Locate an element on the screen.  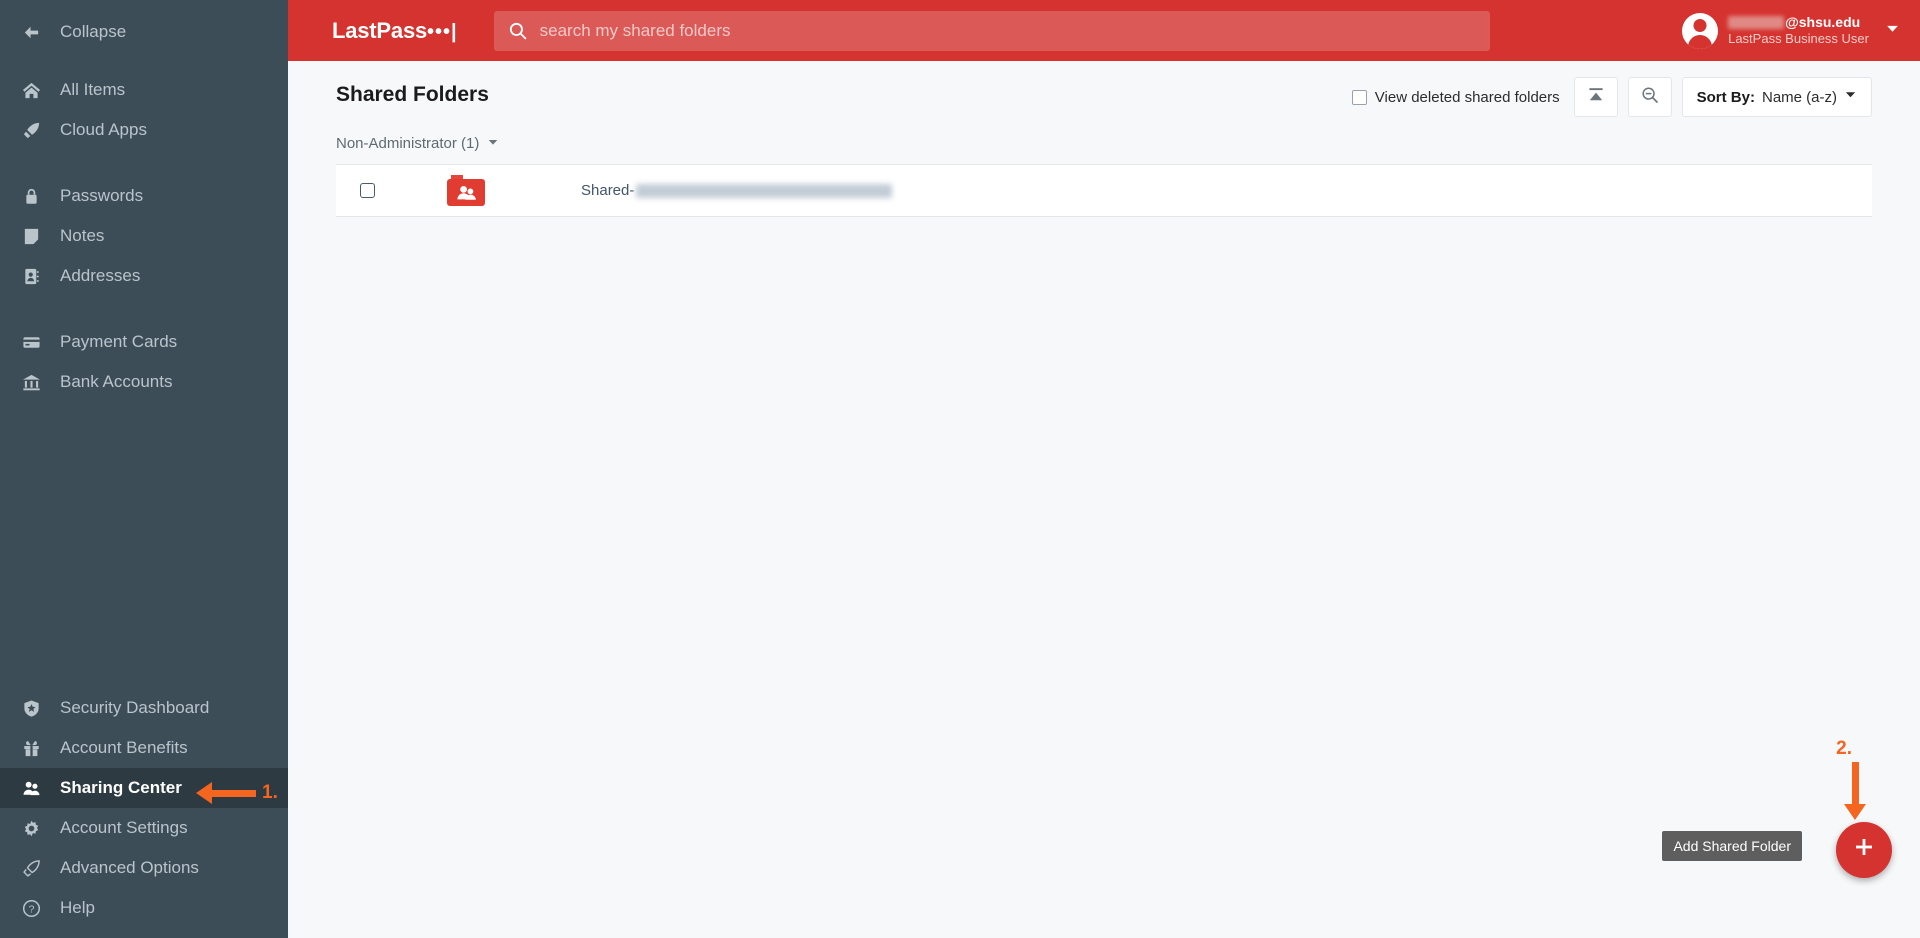
note-icon is located at coordinates (37, 236).